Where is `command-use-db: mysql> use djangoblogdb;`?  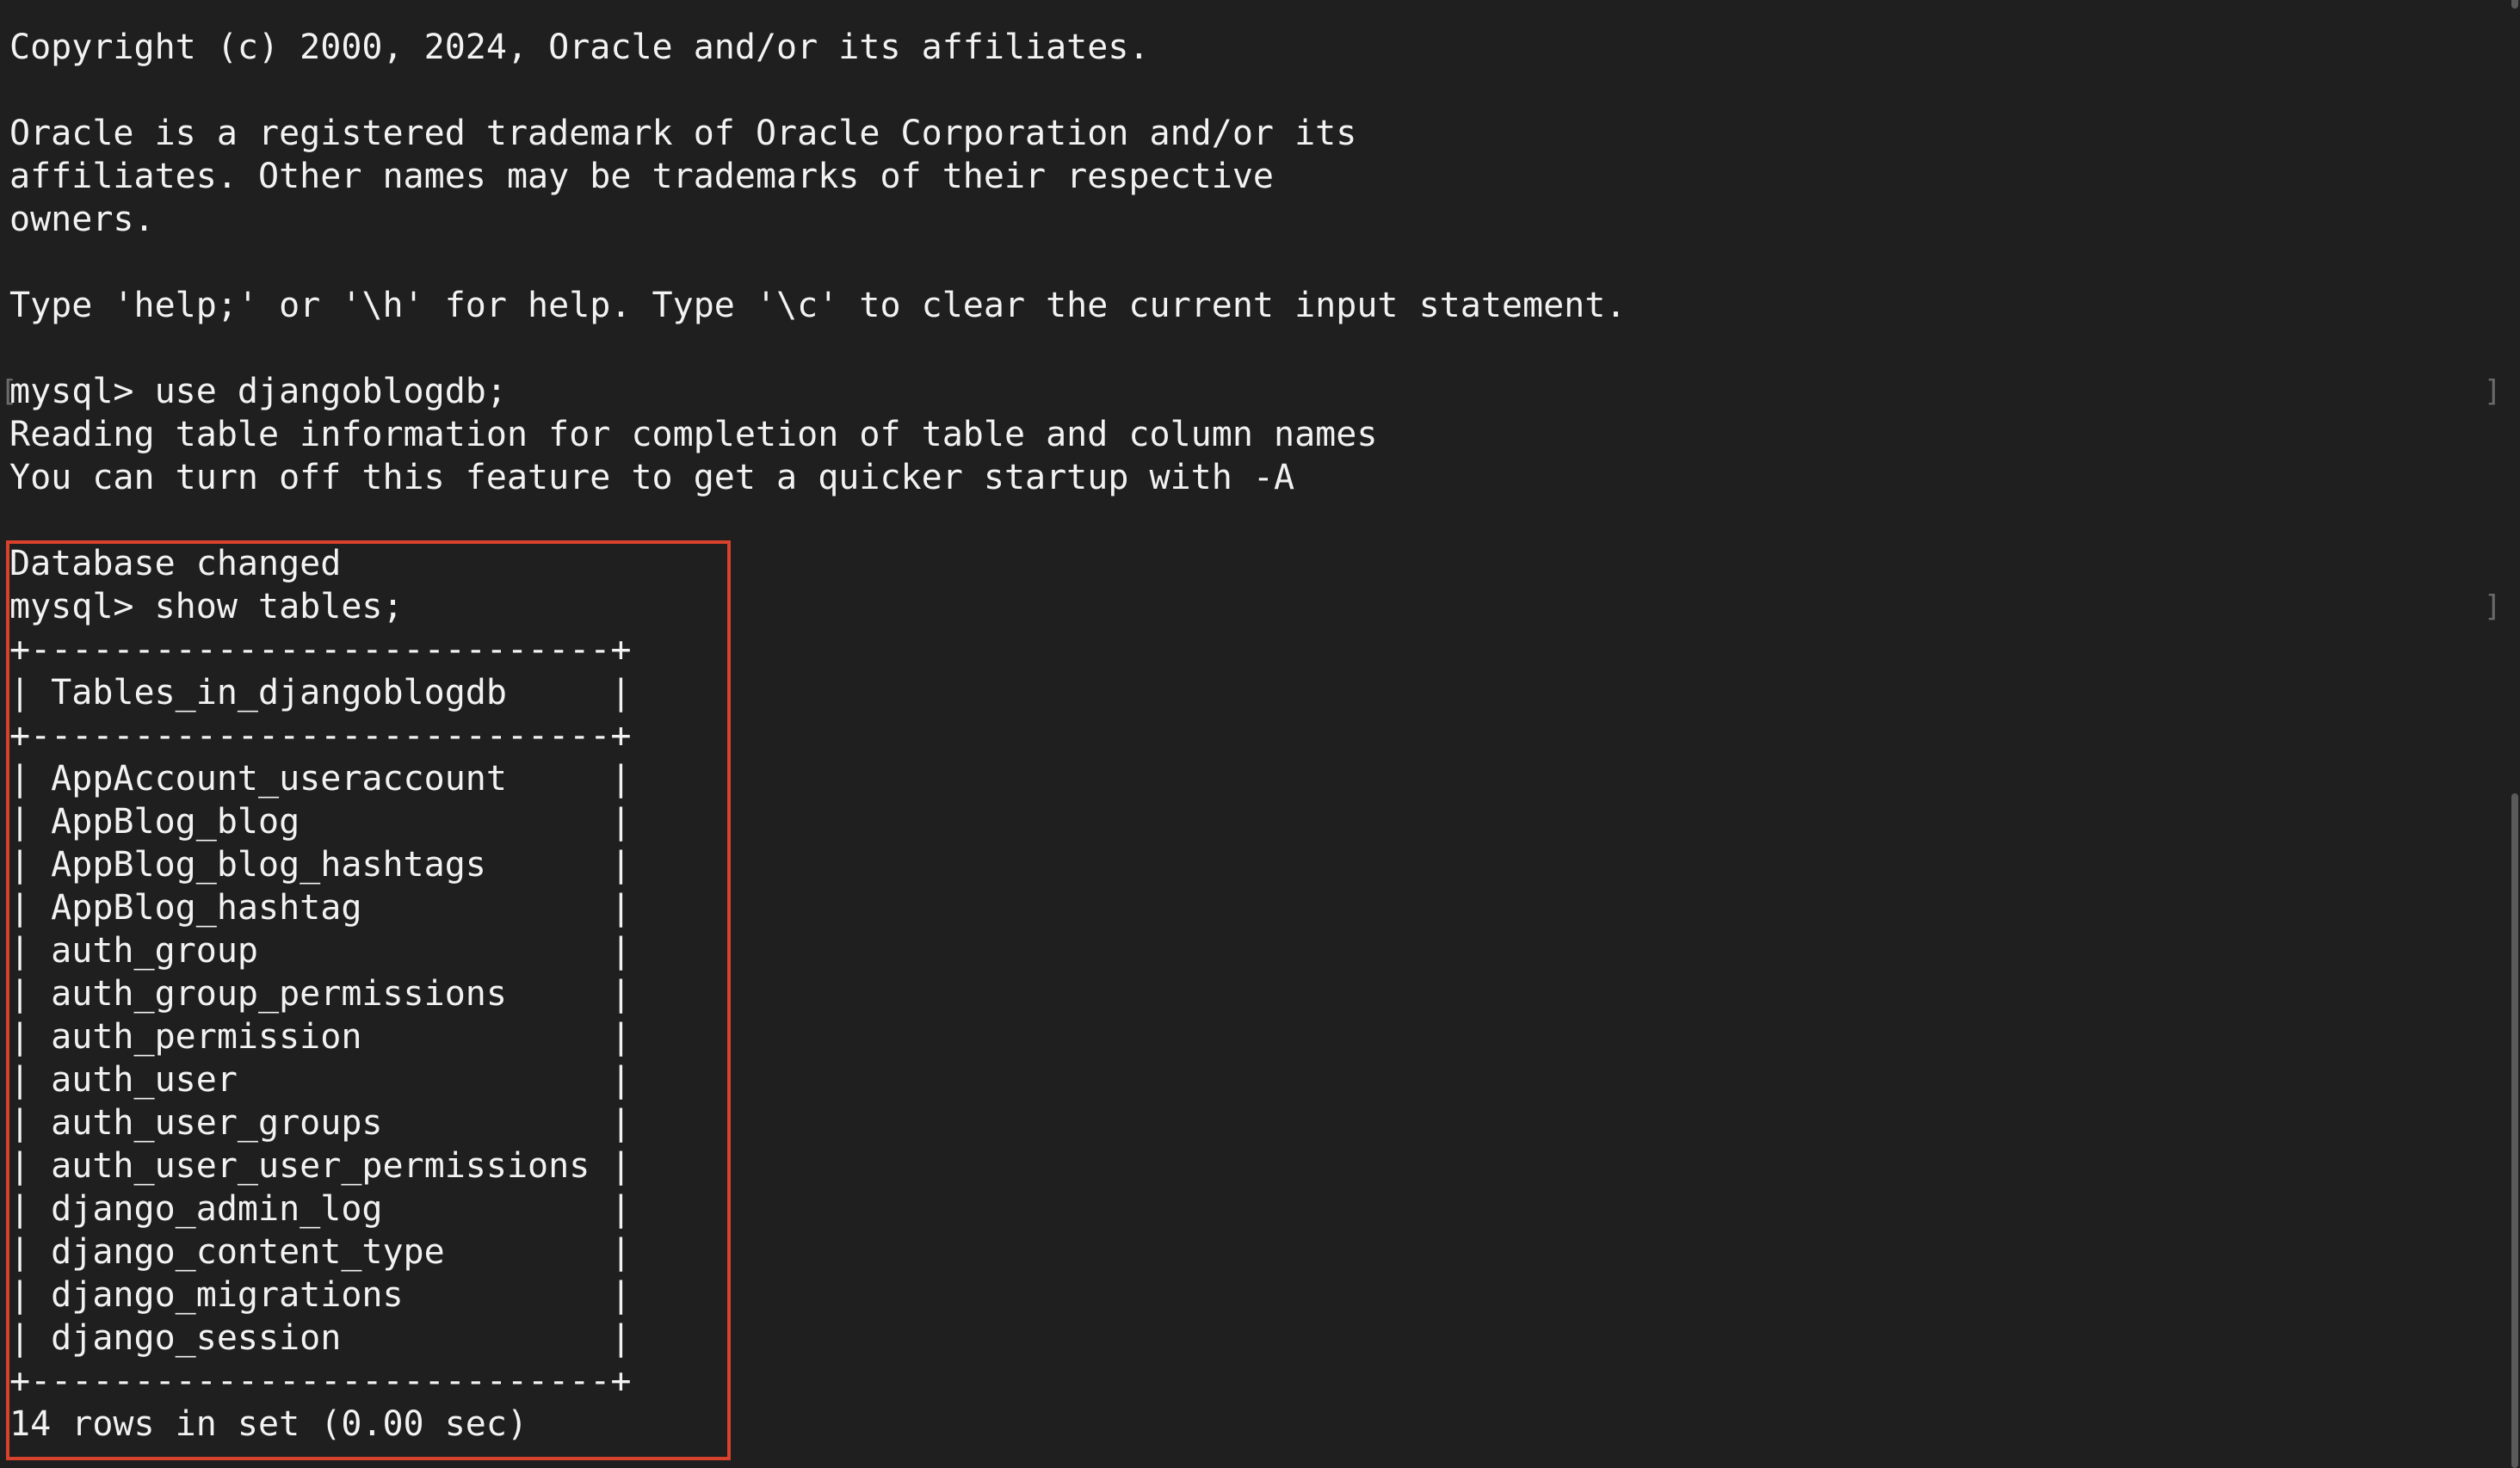 command-use-db: mysql> use djangoblogdb; is located at coordinates (258, 391).